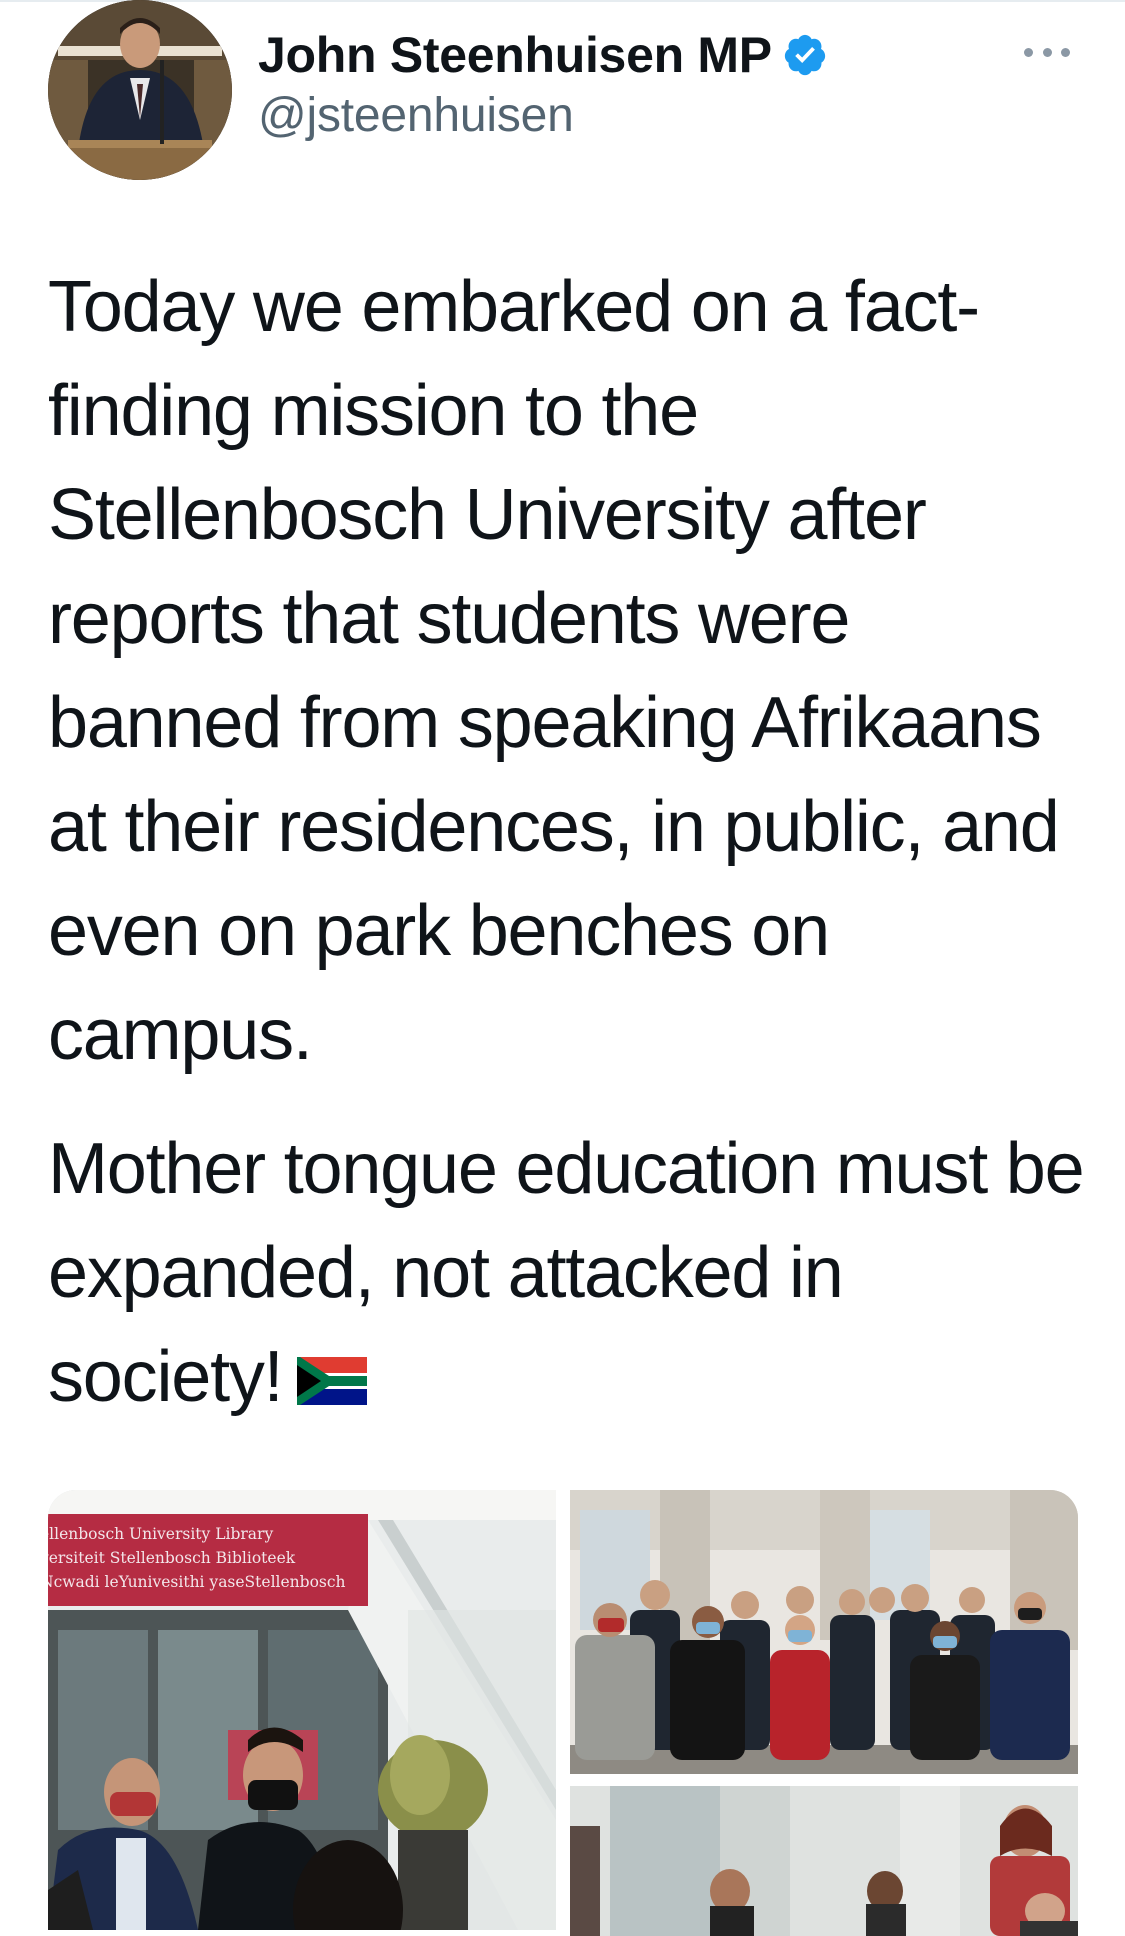 The width and height of the screenshot is (1125, 1936). I want to click on library-sign-line: versiteit Stellenbosch Biblioteek, so click(172, 1558).